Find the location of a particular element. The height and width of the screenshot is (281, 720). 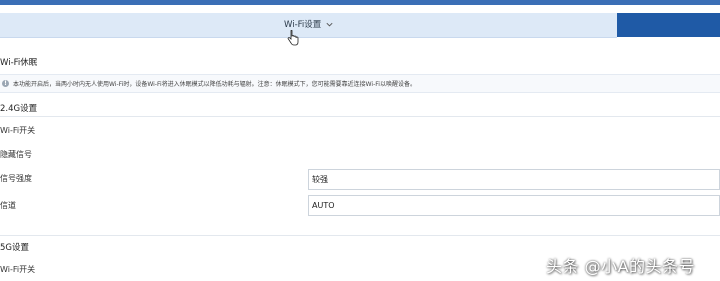

wifi-settings-tab: Wi-Fi设置 is located at coordinates (308, 25).